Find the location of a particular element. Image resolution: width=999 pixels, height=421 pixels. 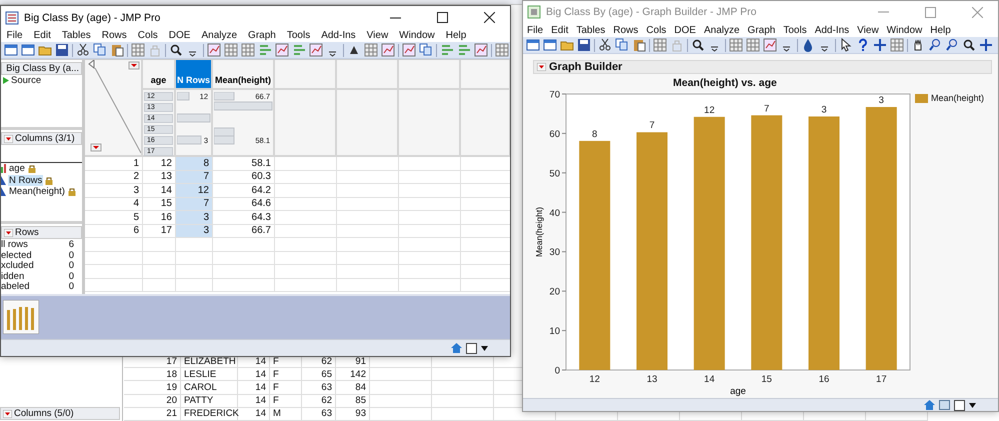

row-number: 2 is located at coordinates (114, 177).